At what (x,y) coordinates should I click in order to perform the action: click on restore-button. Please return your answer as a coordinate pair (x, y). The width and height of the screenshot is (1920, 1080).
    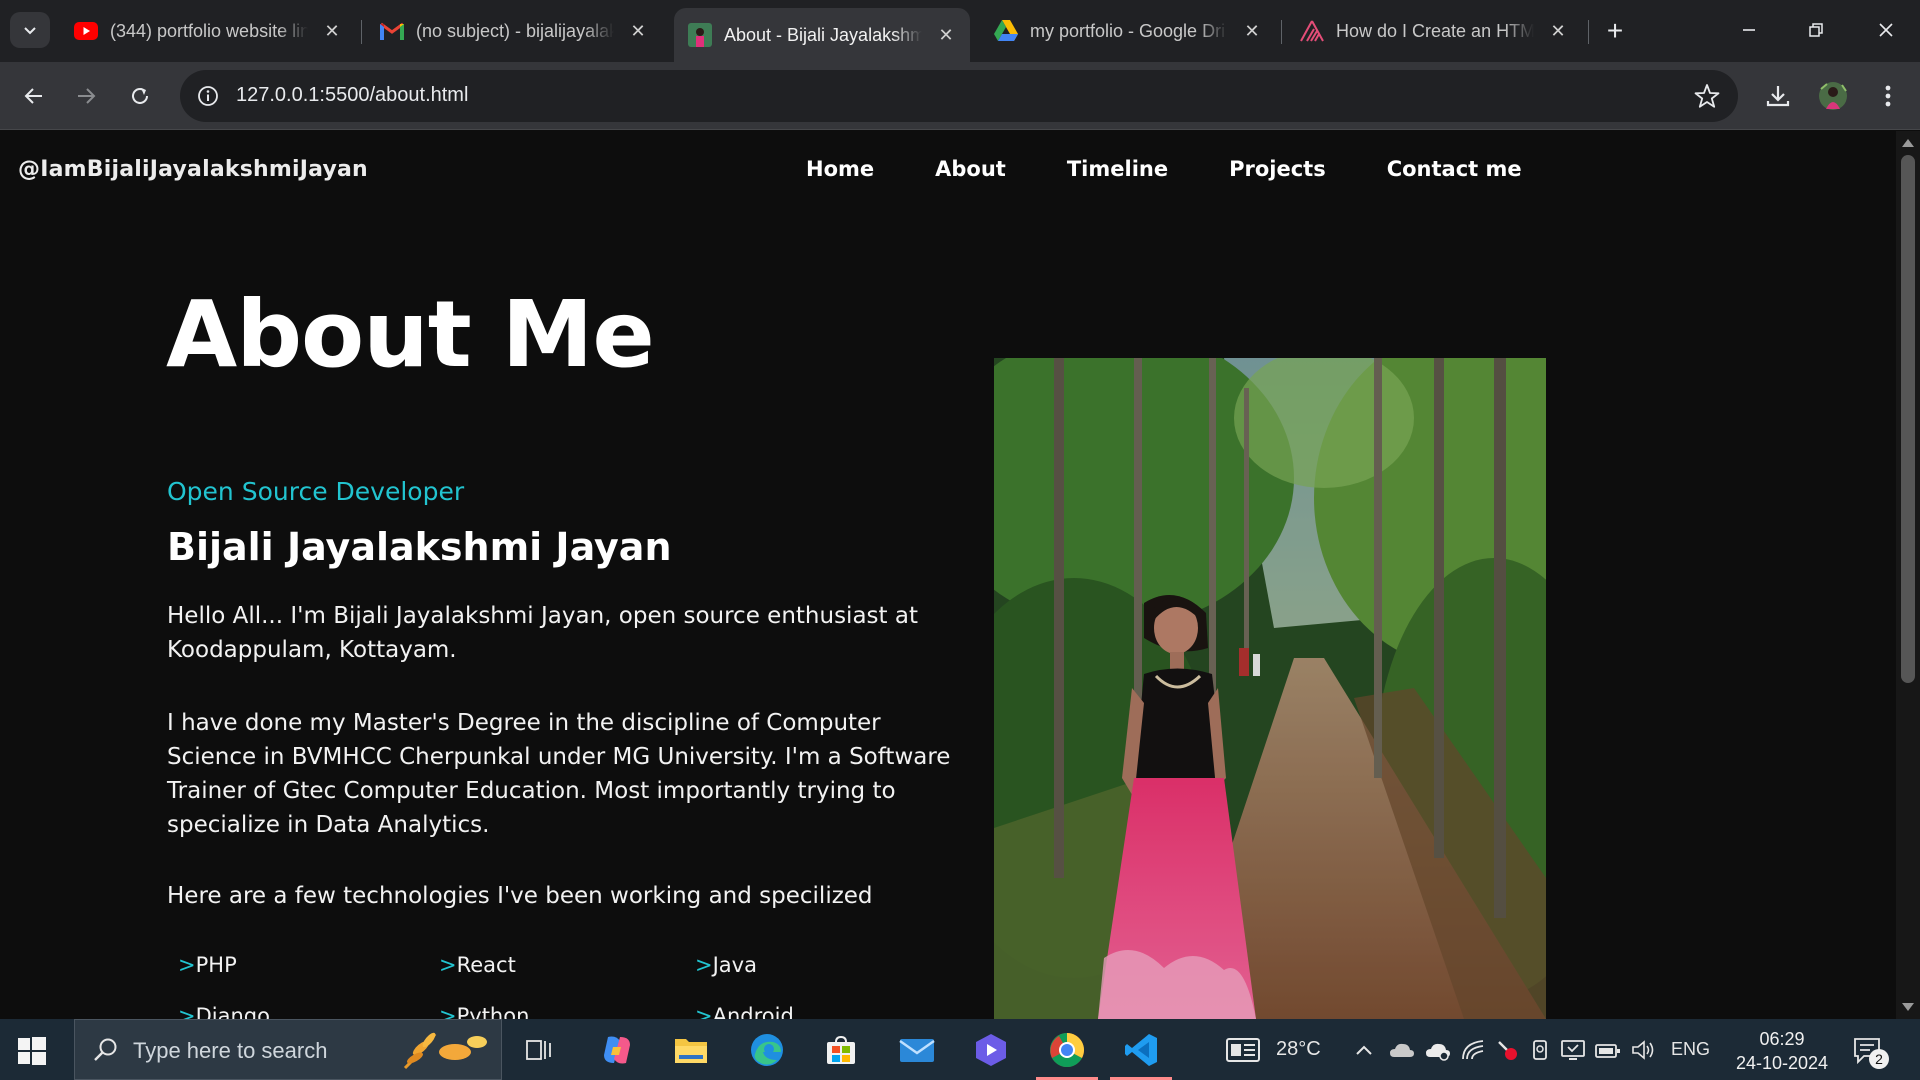
    Looking at the image, I should click on (1816, 30).